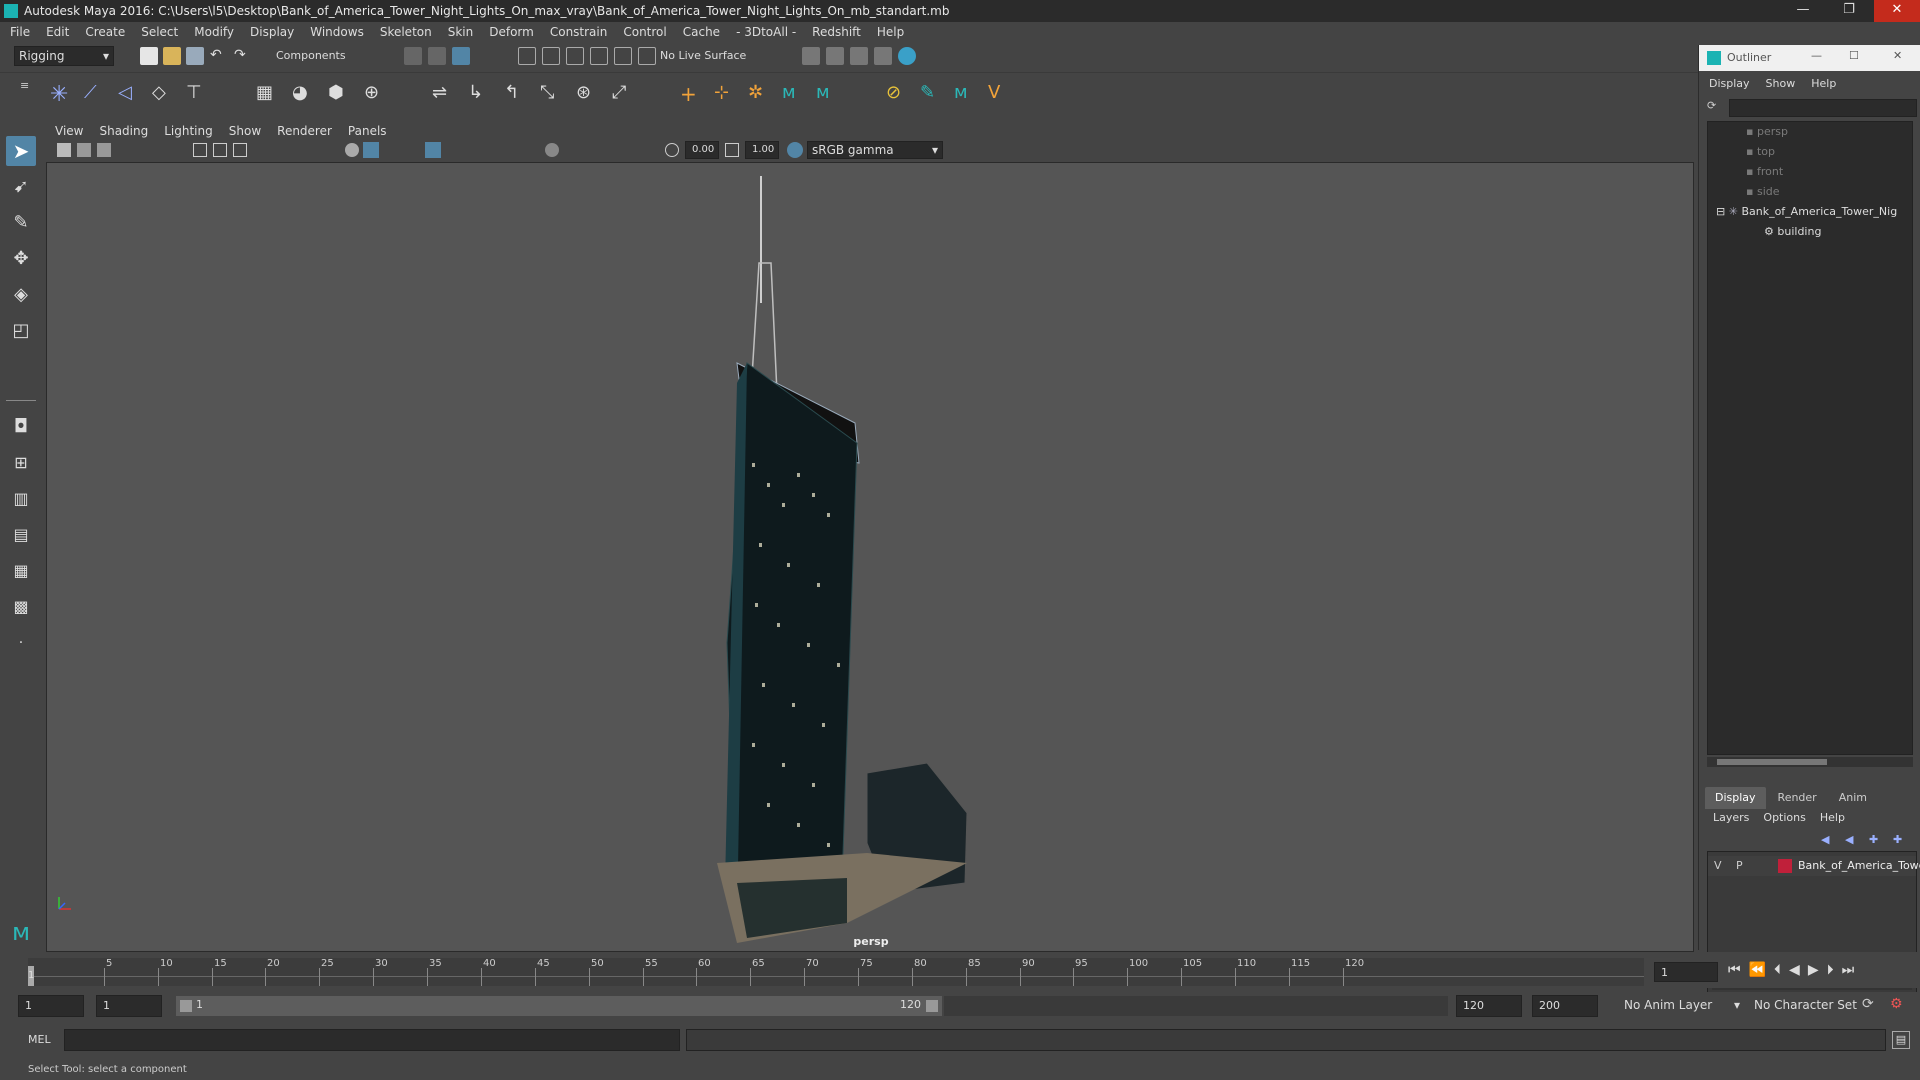  I want to click on locator-joint-icon: ⊹, so click(727, 95).